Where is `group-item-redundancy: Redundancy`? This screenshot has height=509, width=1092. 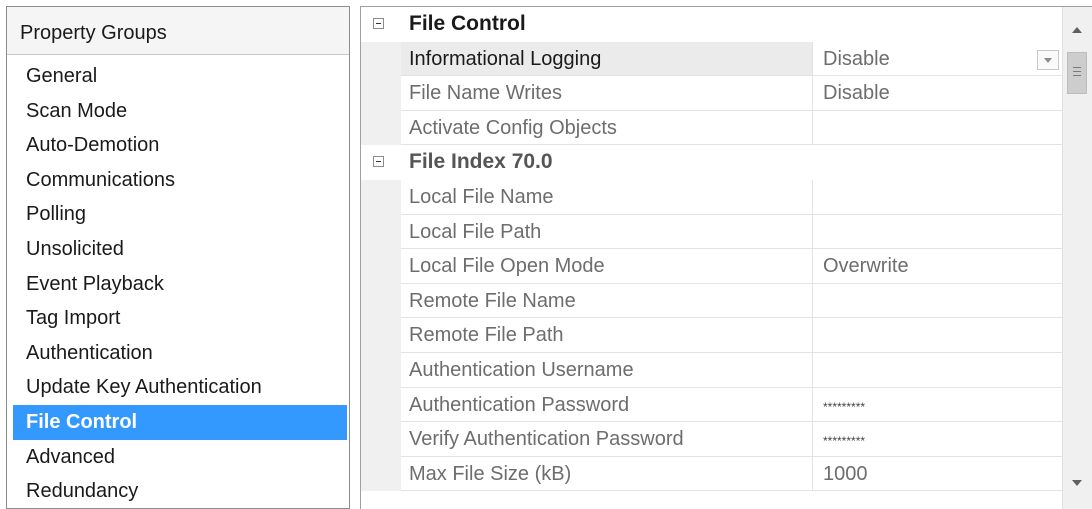
group-item-redundancy: Redundancy is located at coordinates (180, 491).